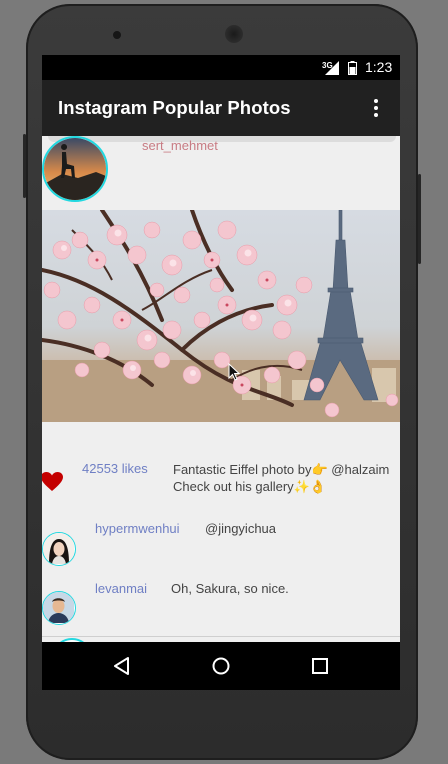  I want to click on home-circle-icon, so click(221, 666).